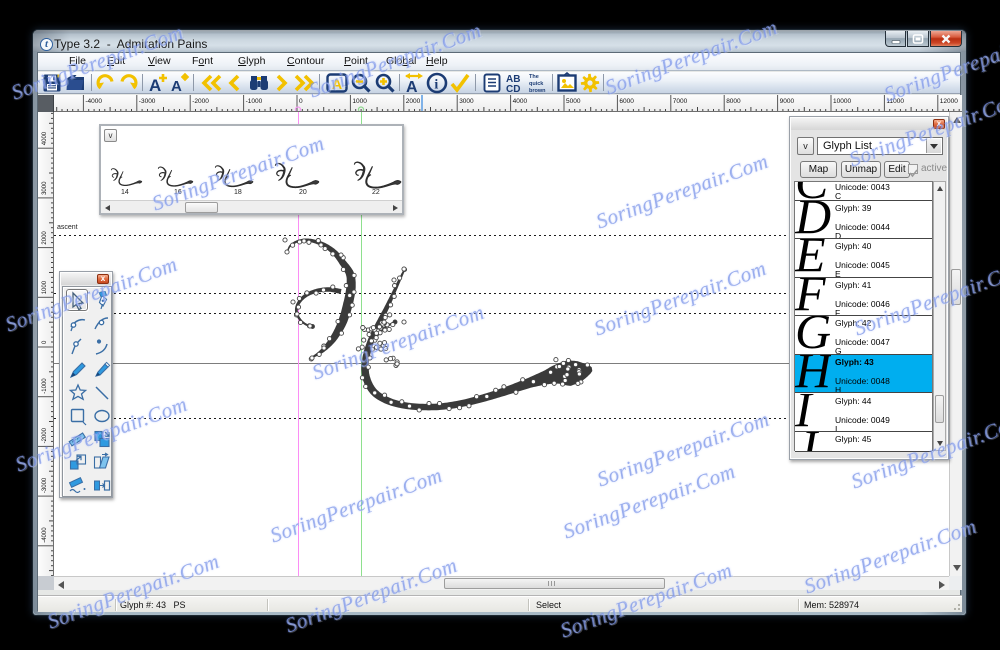 The width and height of the screenshot is (1000, 650). What do you see at coordinates (537, 91) in the screenshot?
I see `svg-text: brown` at bounding box center [537, 91].